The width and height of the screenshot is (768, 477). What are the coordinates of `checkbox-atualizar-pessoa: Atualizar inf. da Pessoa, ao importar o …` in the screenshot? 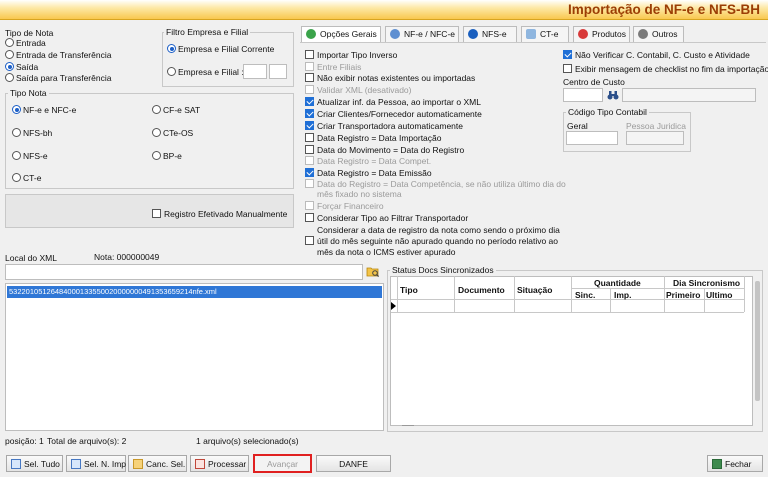 It's located at (393, 102).